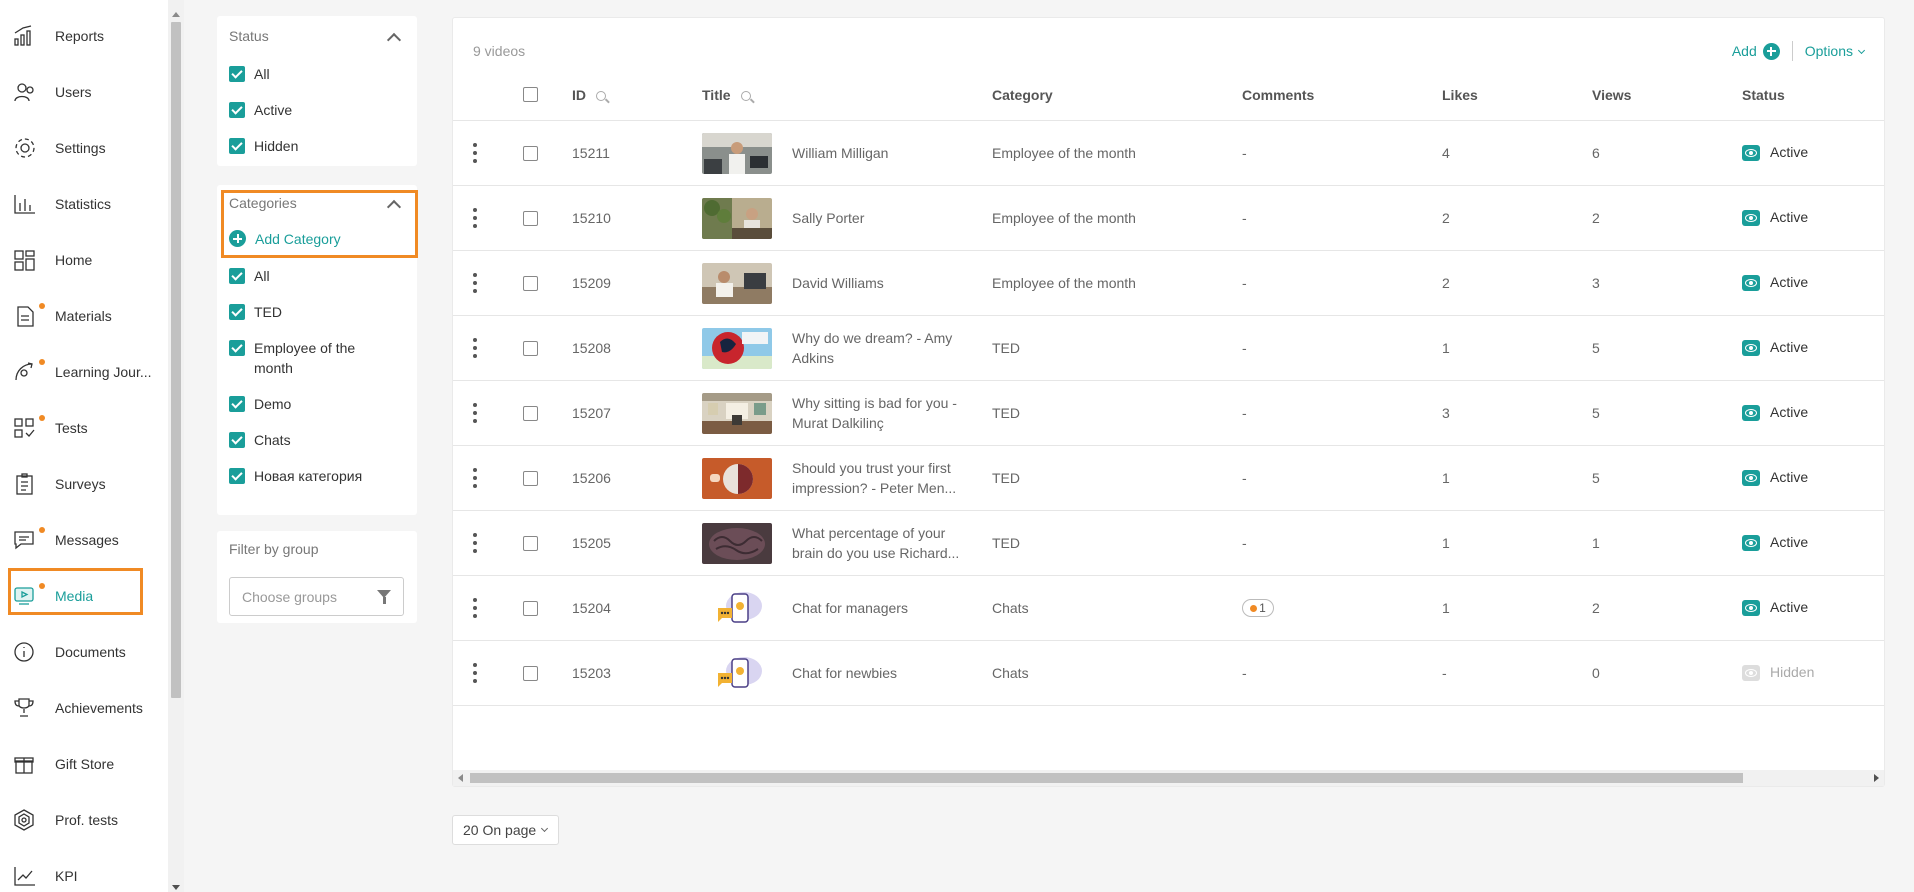  What do you see at coordinates (296, 146) in the screenshot?
I see `status-option-hidden: Hidden` at bounding box center [296, 146].